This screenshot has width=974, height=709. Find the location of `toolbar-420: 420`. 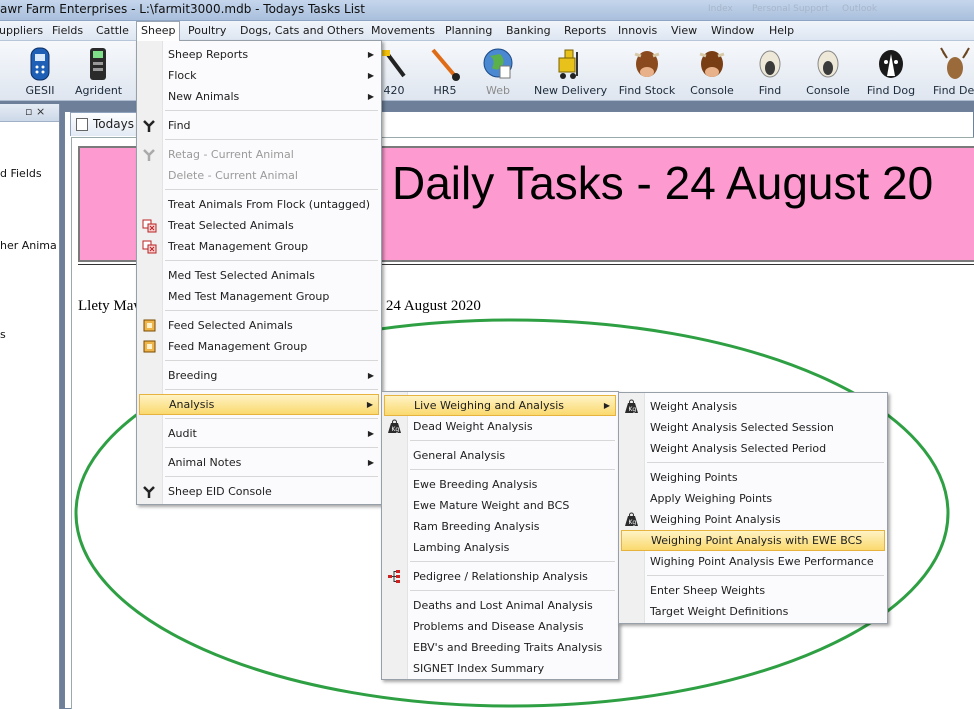

toolbar-420: 420 is located at coordinates (394, 71).